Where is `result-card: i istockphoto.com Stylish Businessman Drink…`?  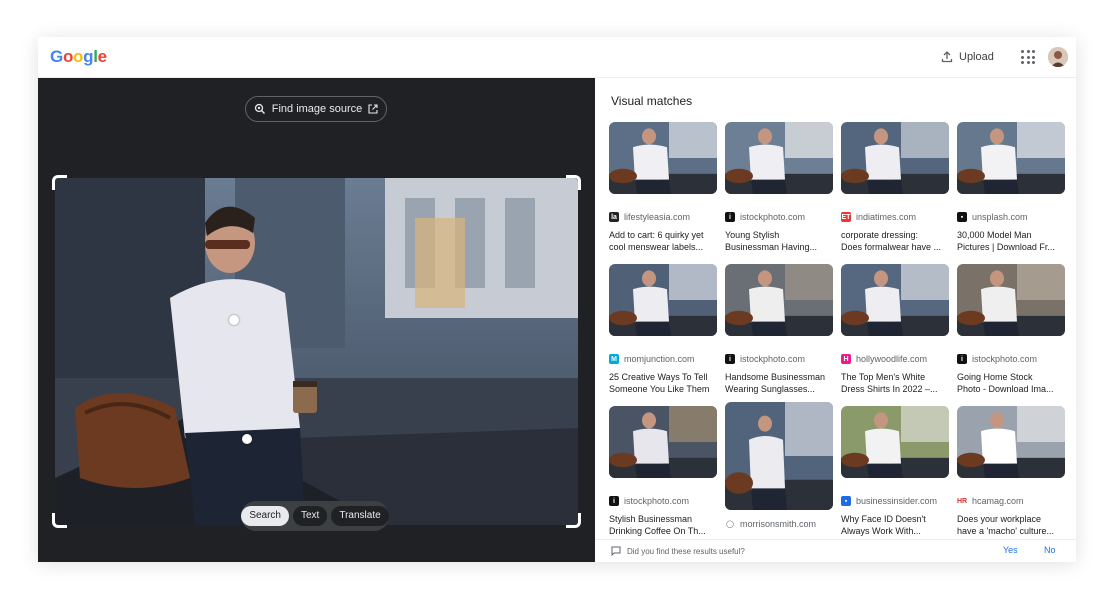 result-card: i istockphoto.com Stylish Businessman Drink… is located at coordinates (663, 471).